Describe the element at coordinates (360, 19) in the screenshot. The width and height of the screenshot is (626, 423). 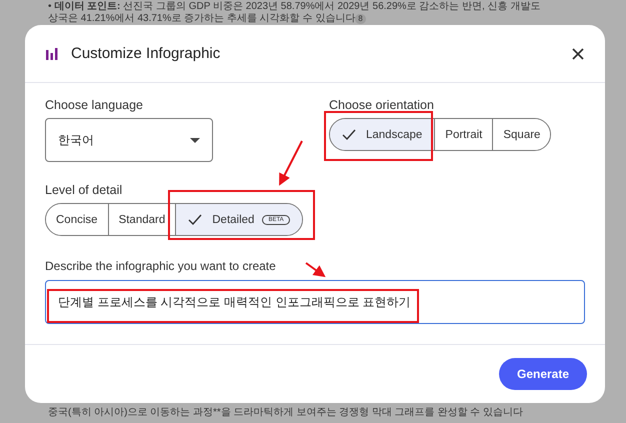
I see `citation-badge: 8` at that location.